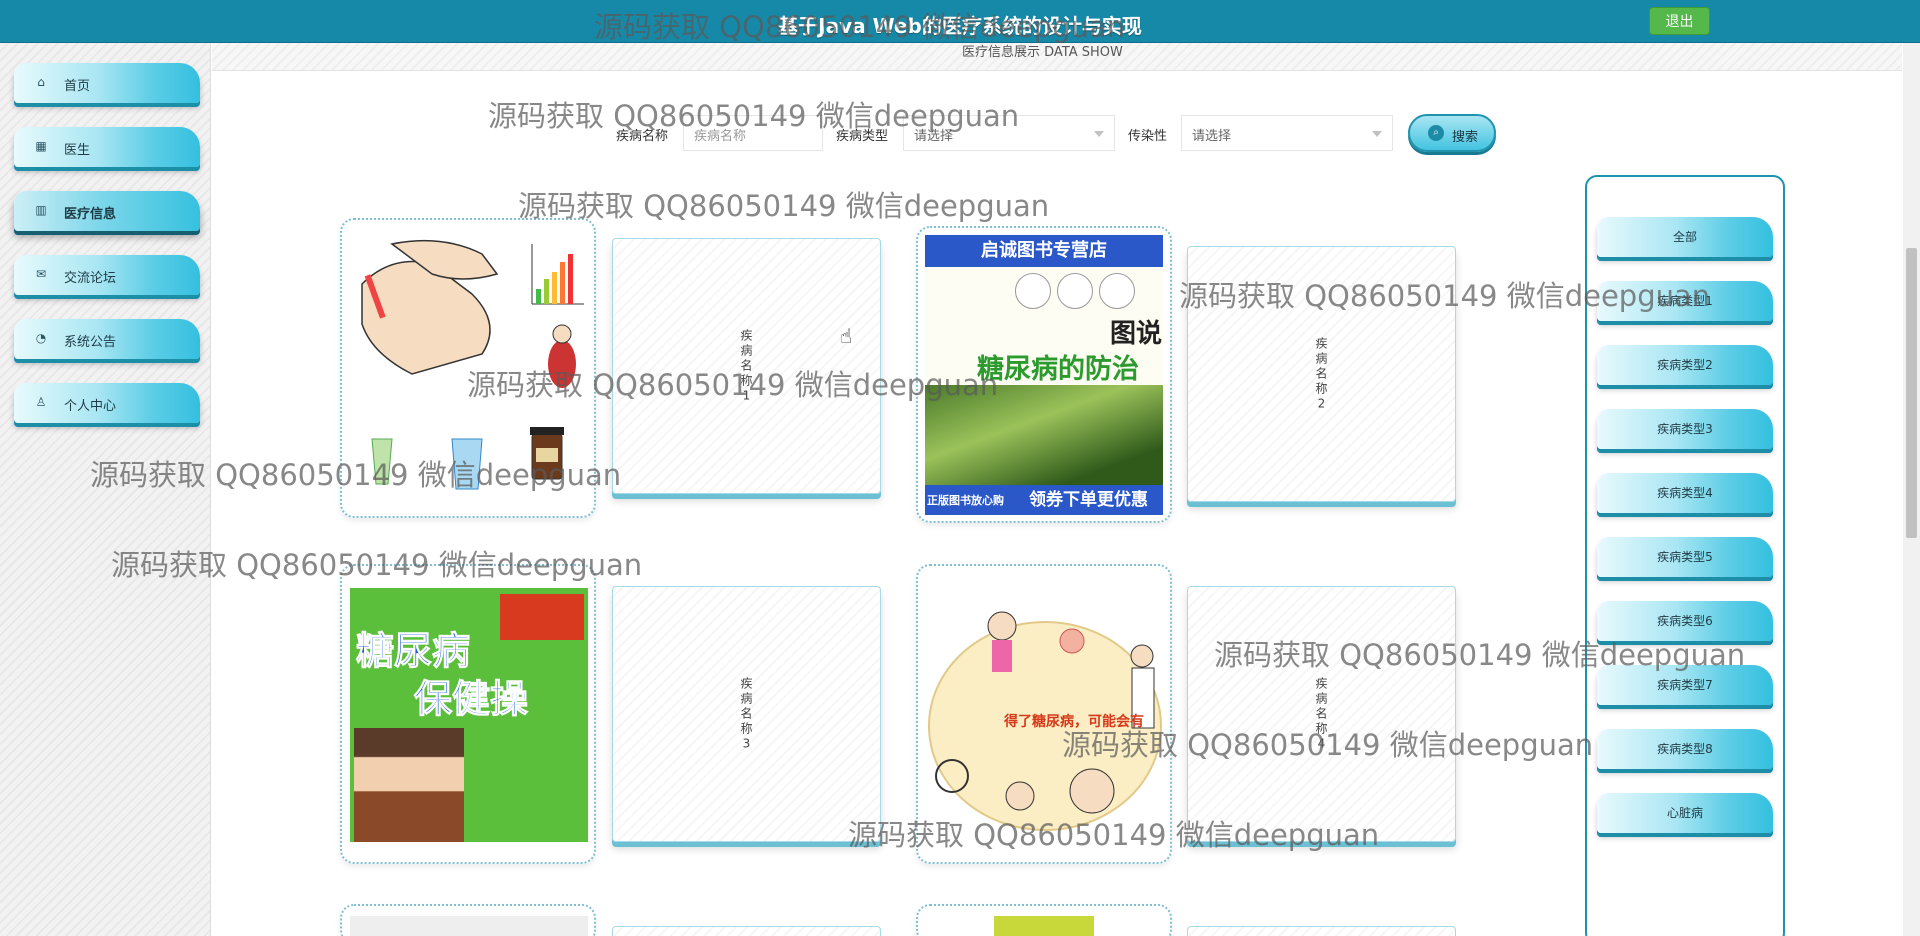  I want to click on sidebar-item-label: 医疗信息, so click(90, 214).